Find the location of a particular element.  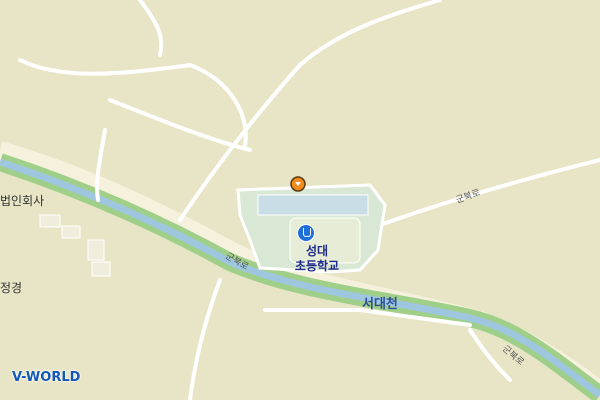

place-label: 법인회사 is located at coordinates (22, 201).